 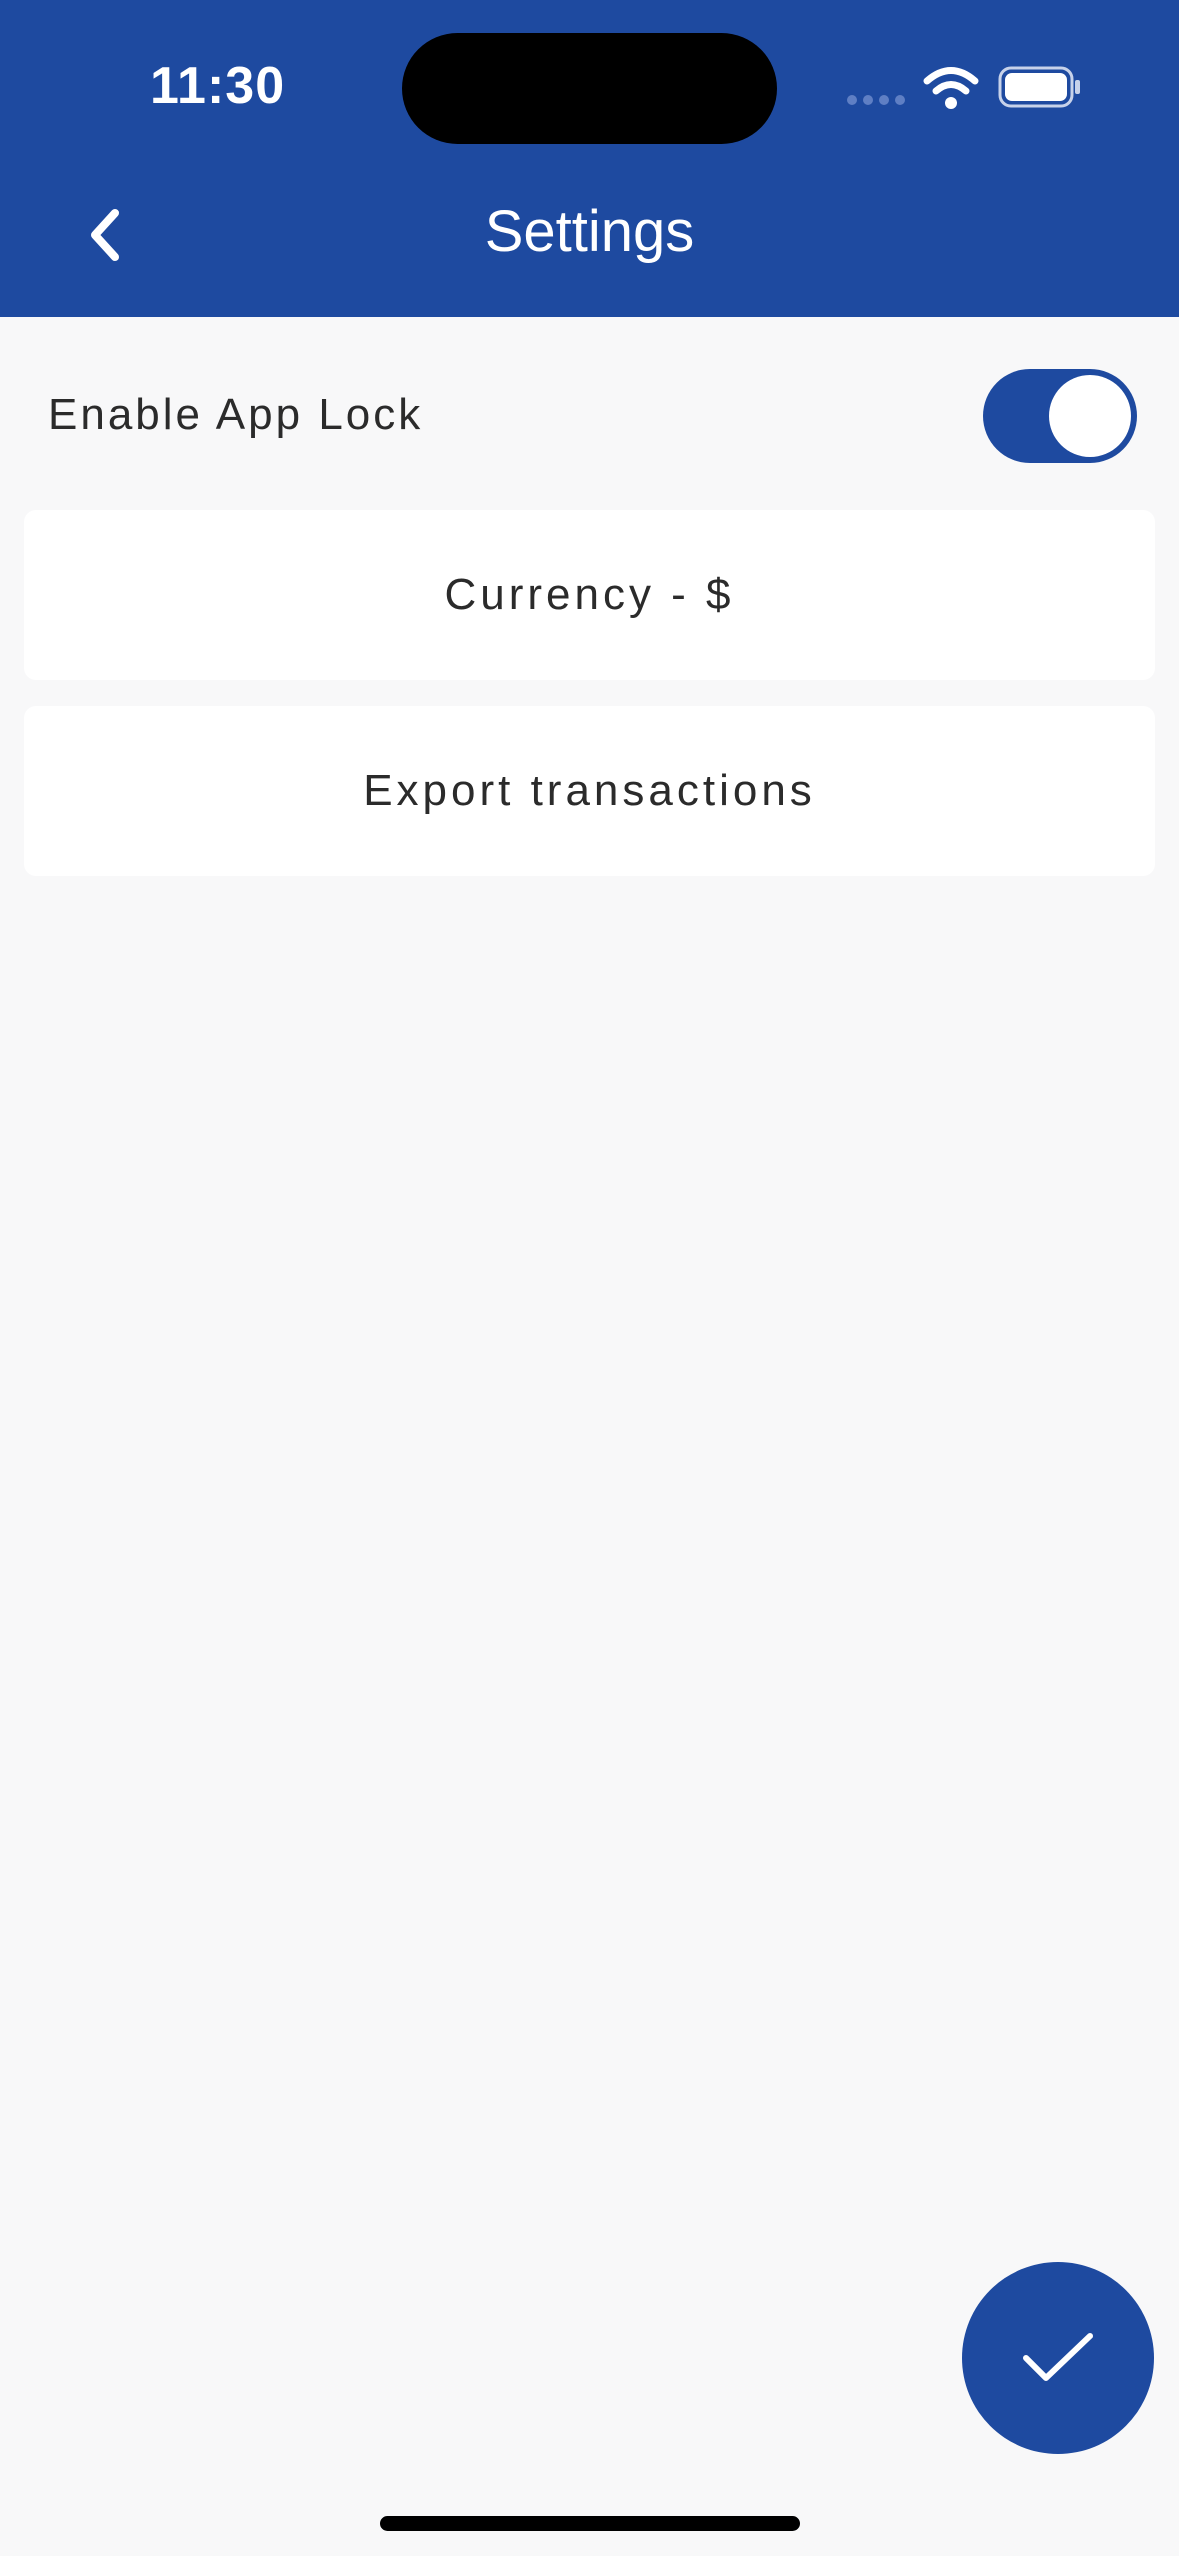 I want to click on currency-label: Currency - $, so click(x=589, y=594).